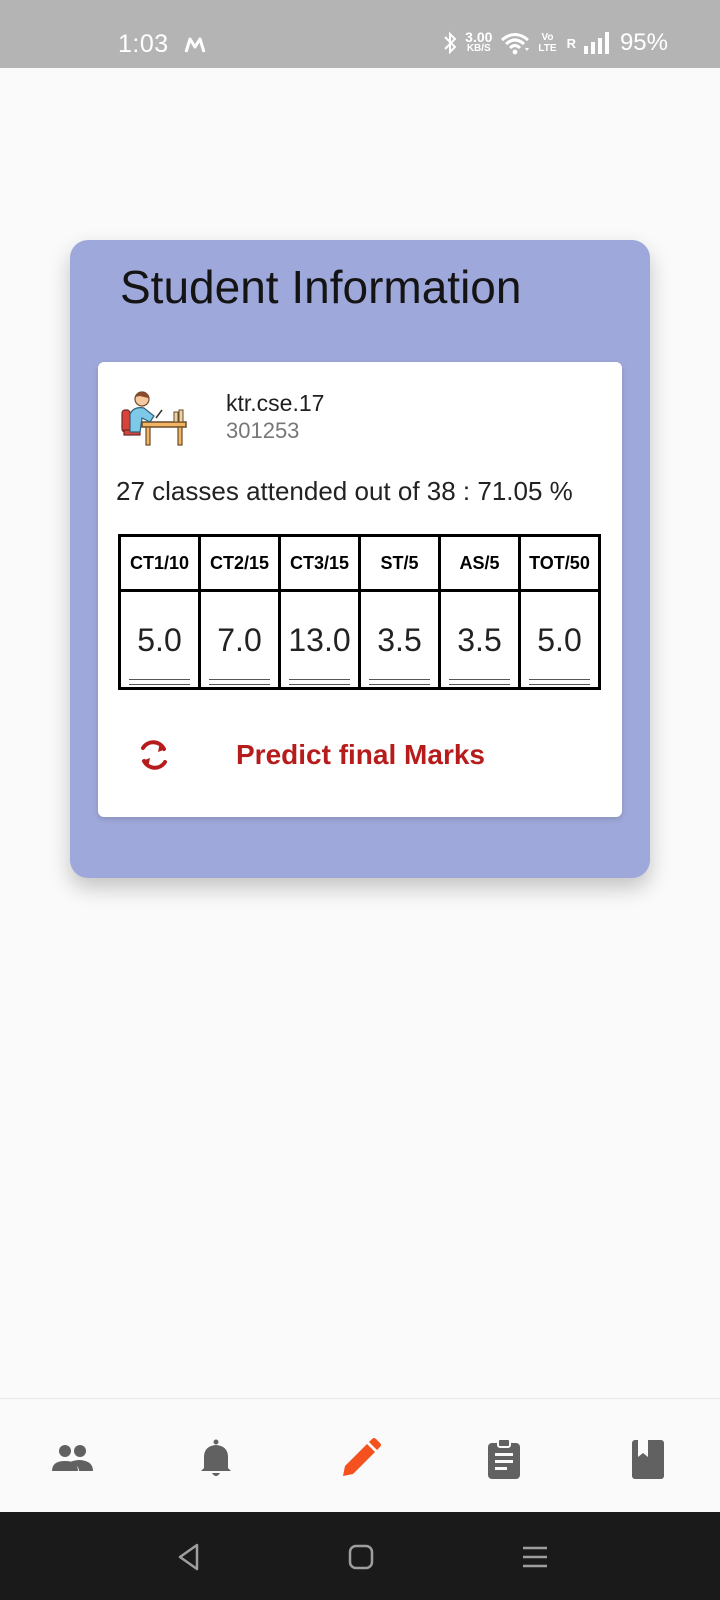 The image size is (720, 1600). What do you see at coordinates (450, 43) in the screenshot?
I see `bluetooth-icon` at bounding box center [450, 43].